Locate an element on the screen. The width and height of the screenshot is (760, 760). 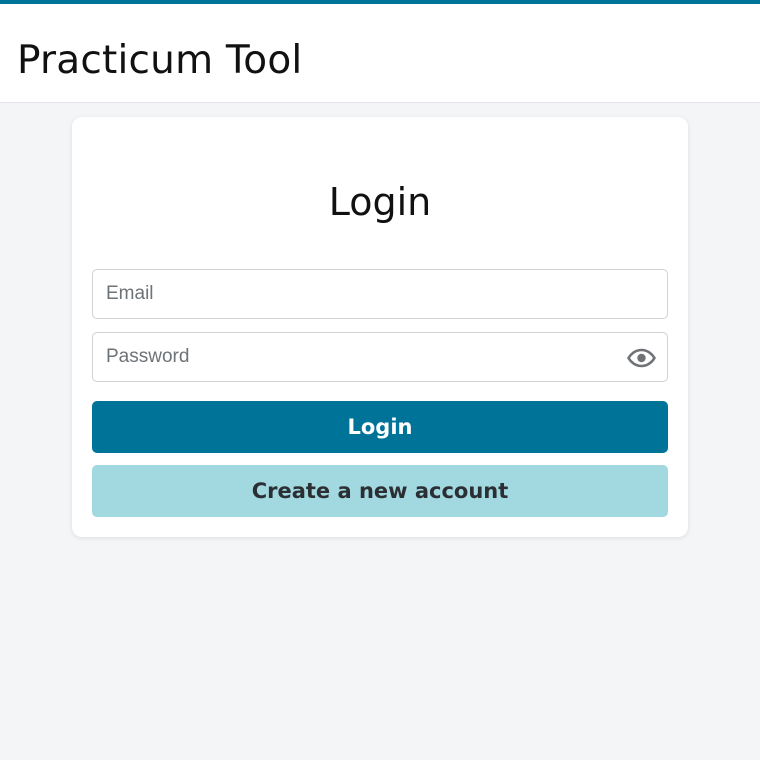
login-button: Login is located at coordinates (380, 427).